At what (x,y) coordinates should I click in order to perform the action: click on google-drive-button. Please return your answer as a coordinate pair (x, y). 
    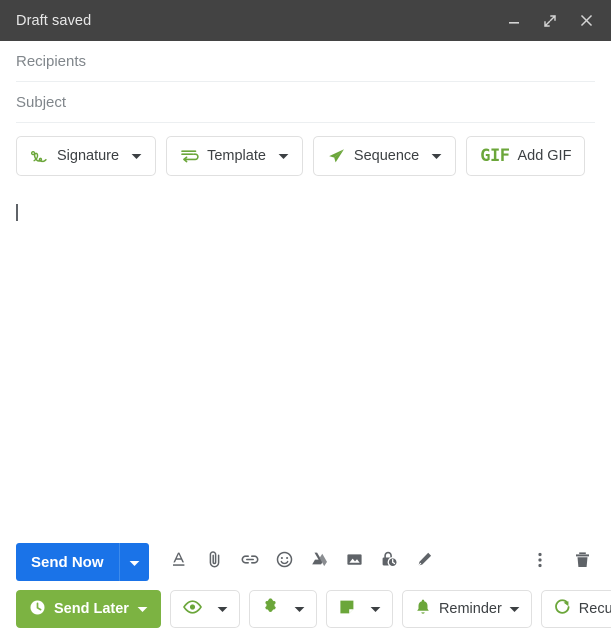
    Looking at the image, I should click on (320, 562).